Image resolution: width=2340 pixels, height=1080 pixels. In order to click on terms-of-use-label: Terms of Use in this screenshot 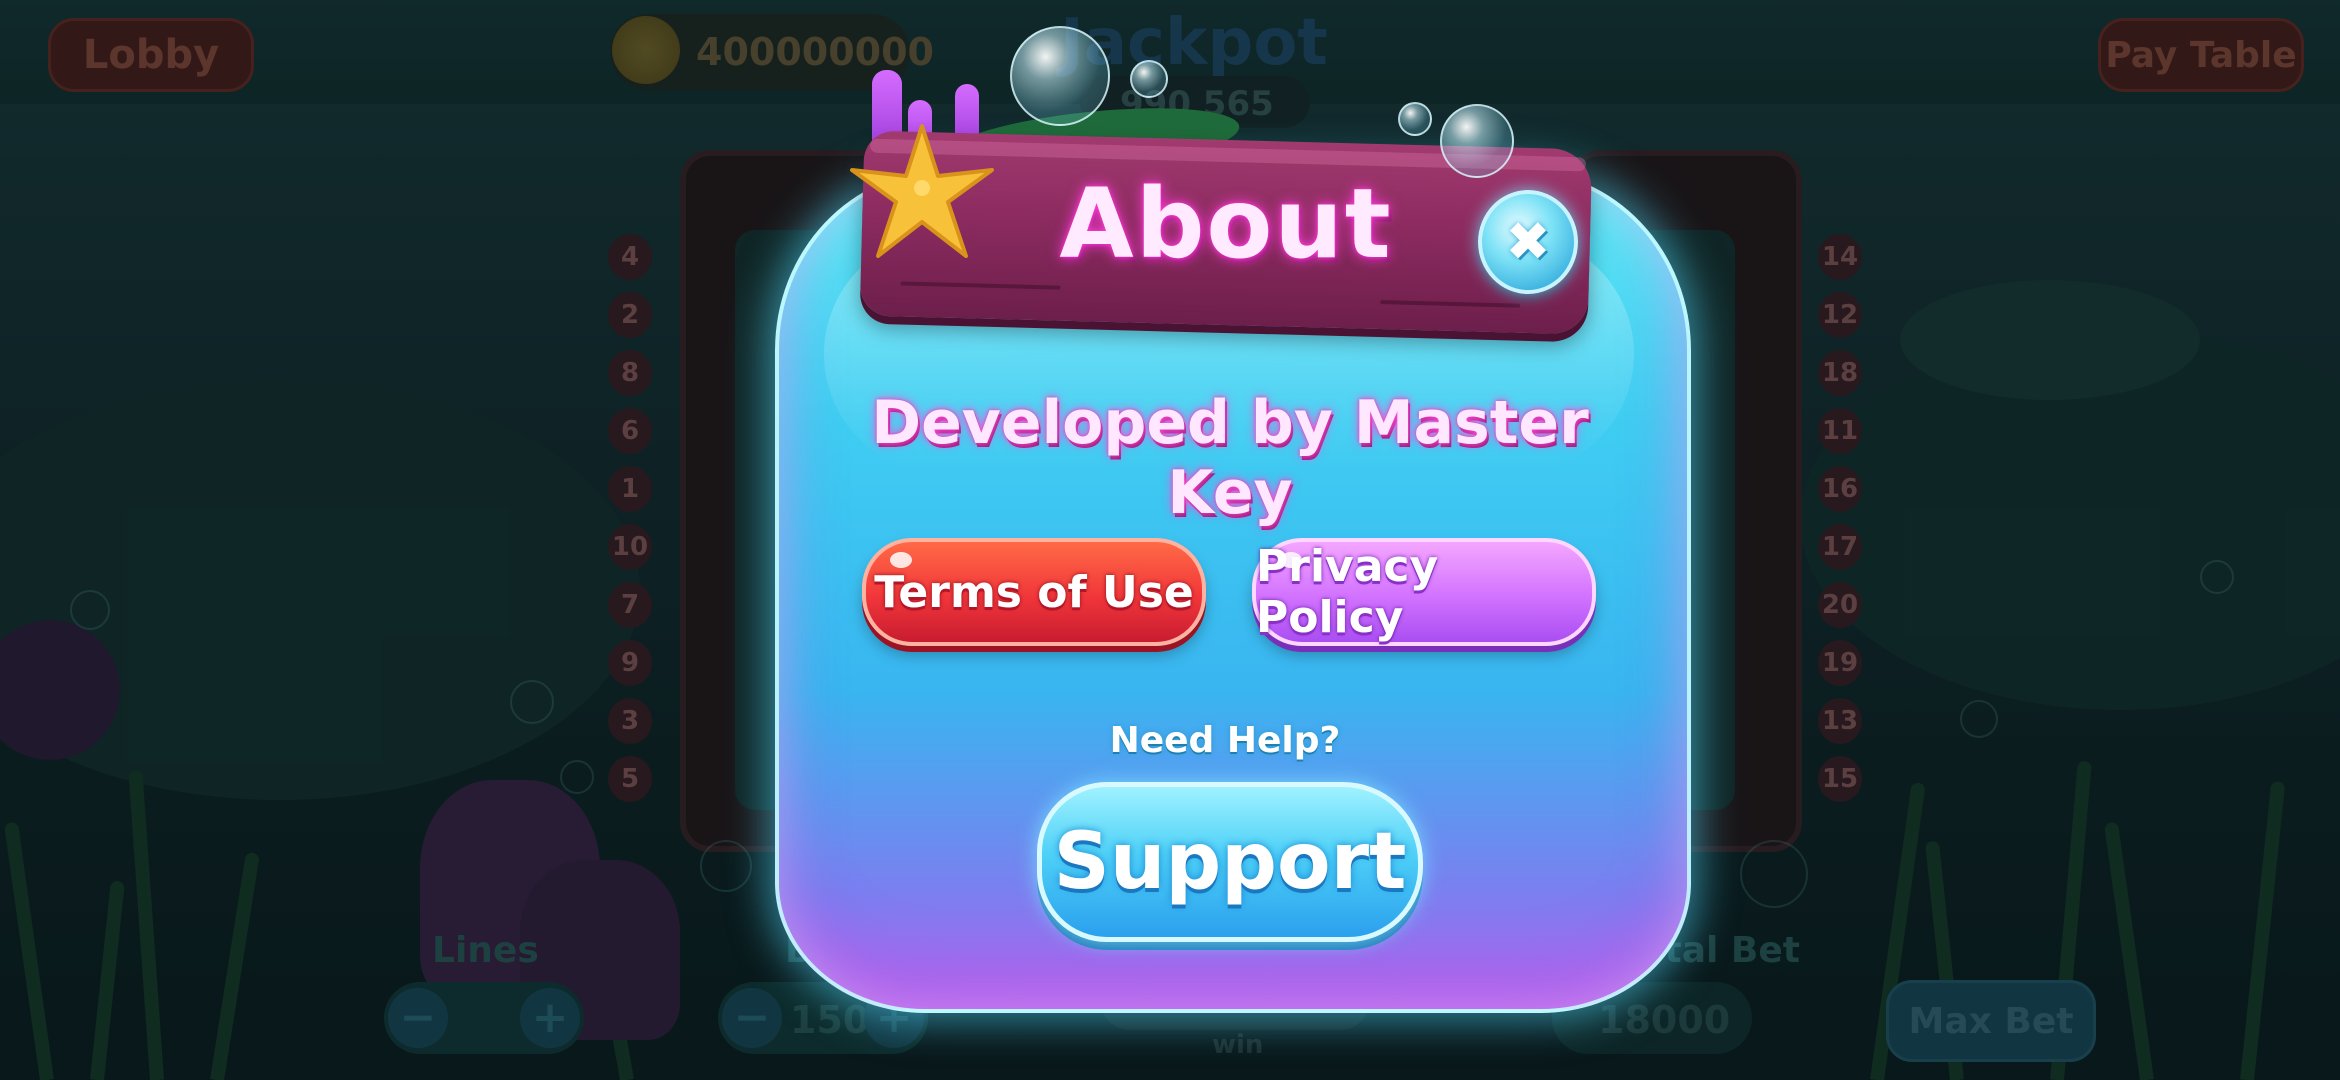, I will do `click(1034, 592)`.